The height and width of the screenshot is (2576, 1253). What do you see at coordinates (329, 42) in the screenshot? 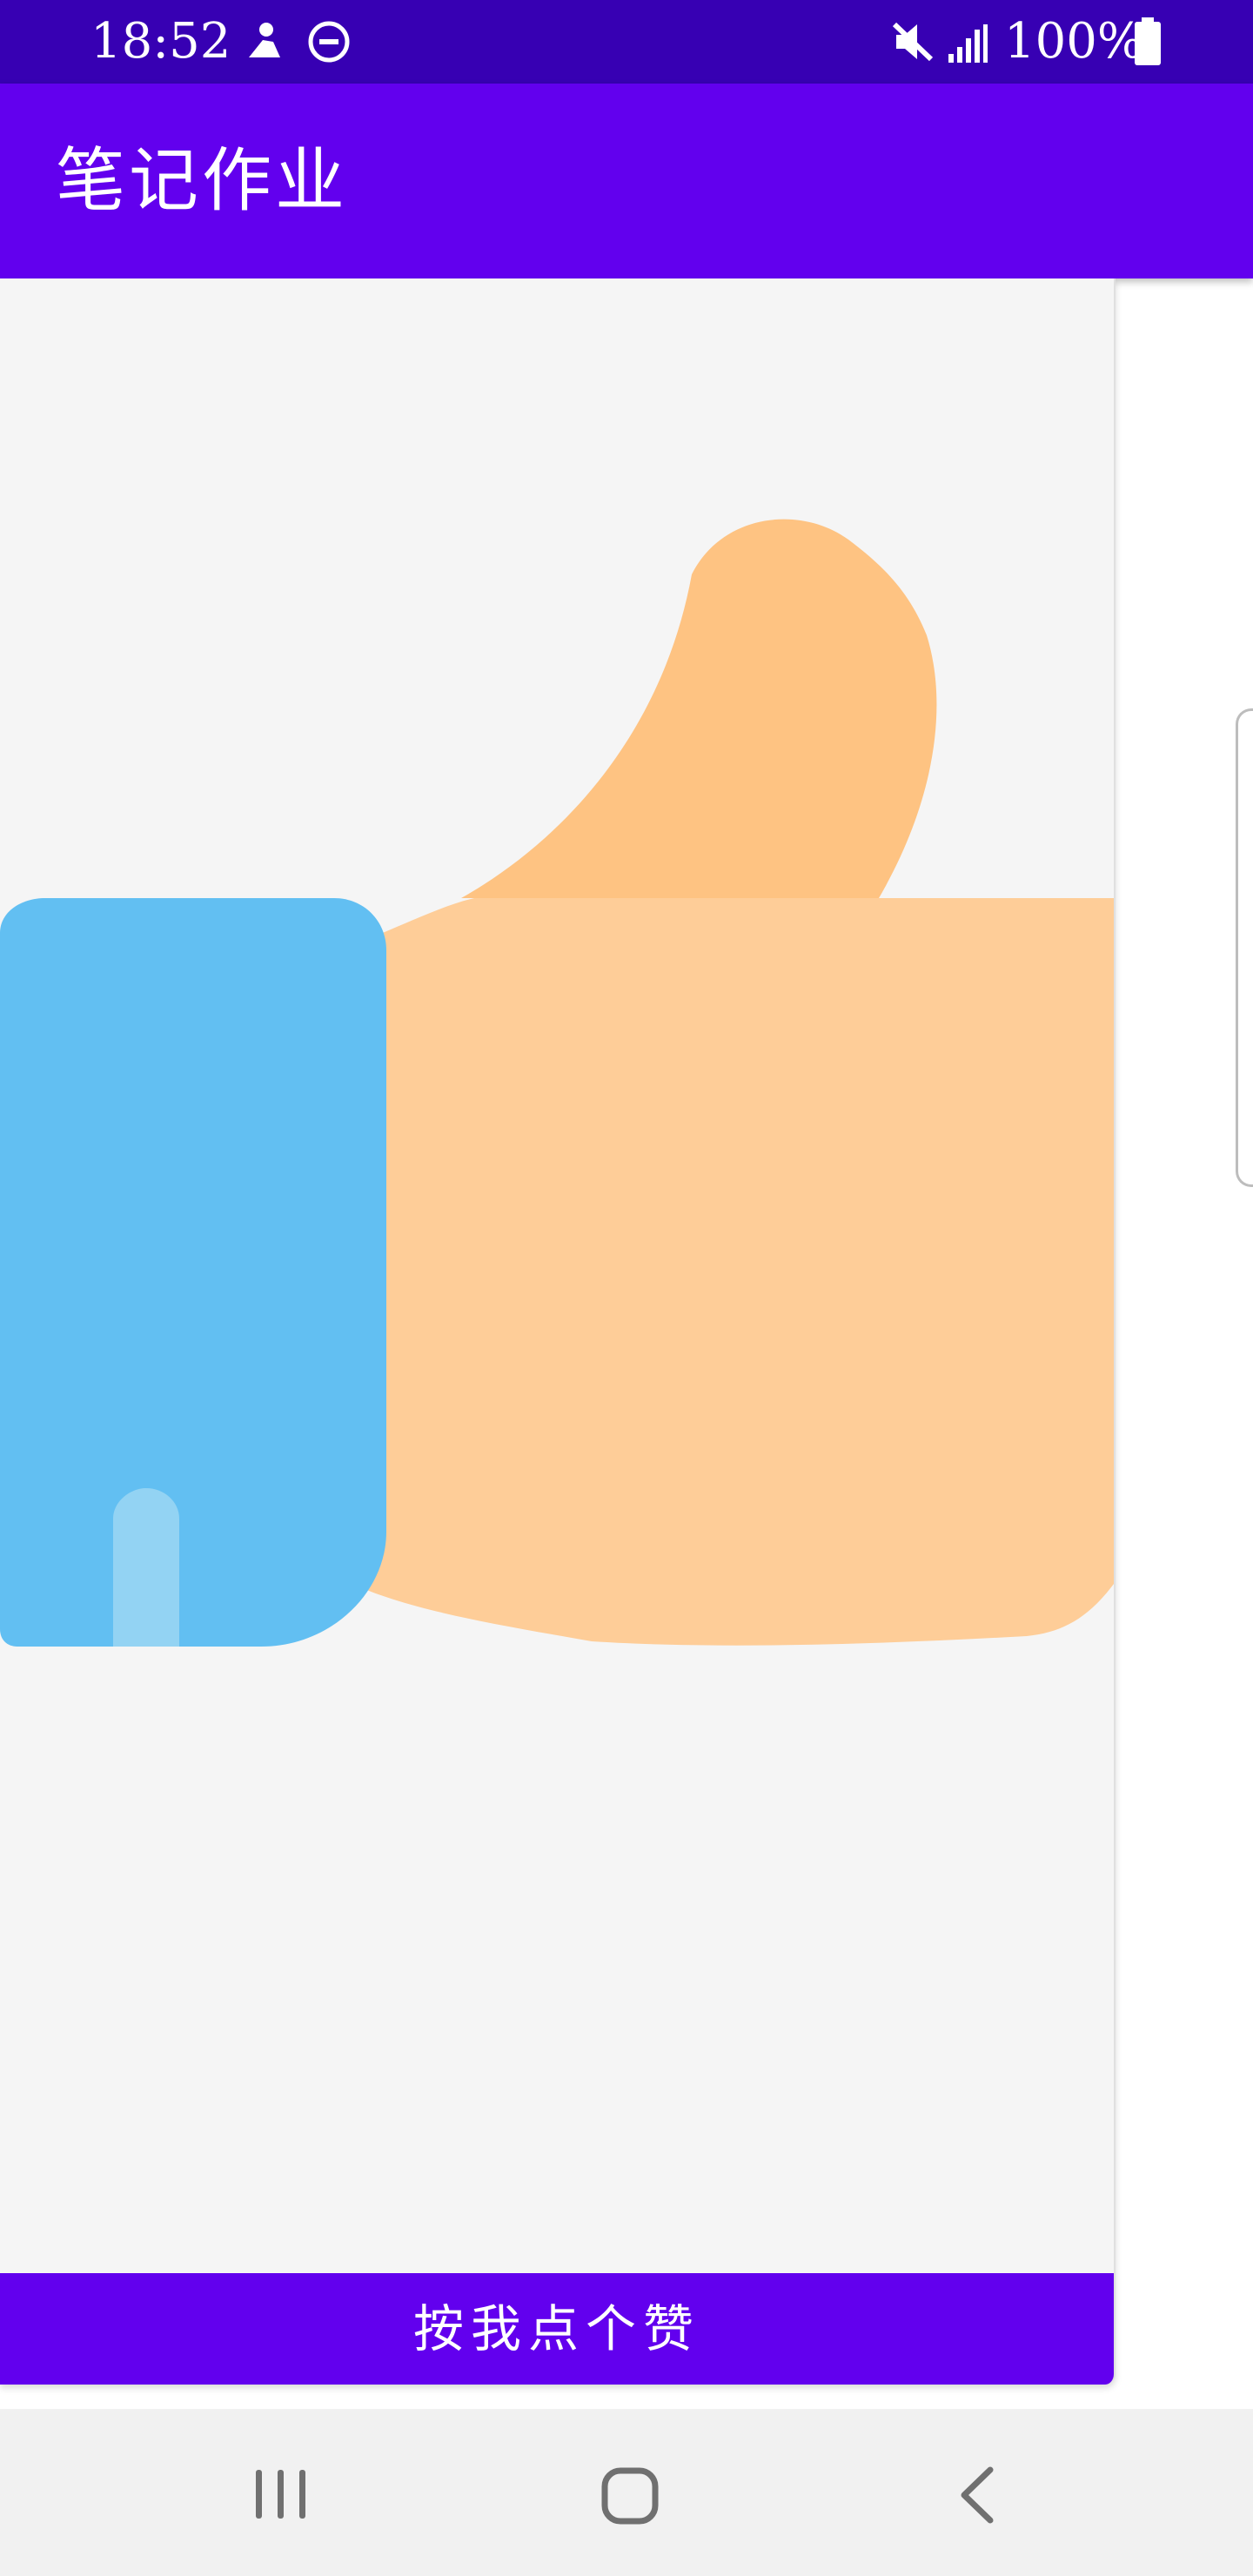
I see `do-not-disturb-icon` at bounding box center [329, 42].